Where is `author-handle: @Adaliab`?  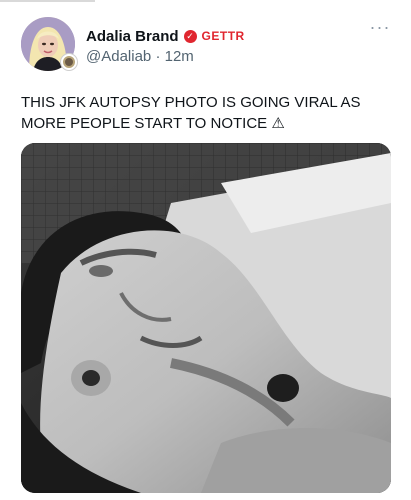 author-handle: @Adaliab is located at coordinates (118, 56).